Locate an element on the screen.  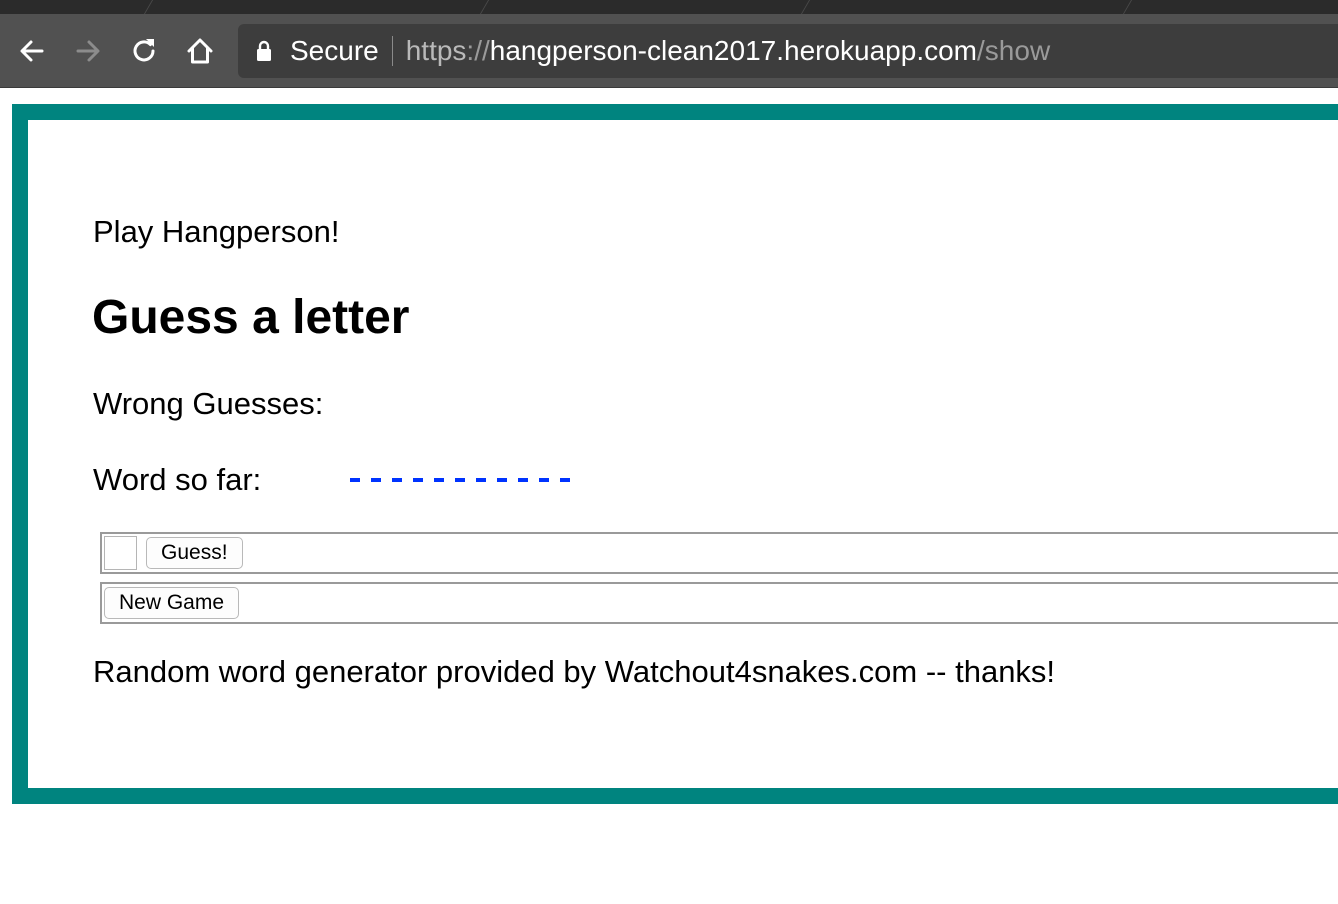
word-so-far-value is located at coordinates (460, 482).